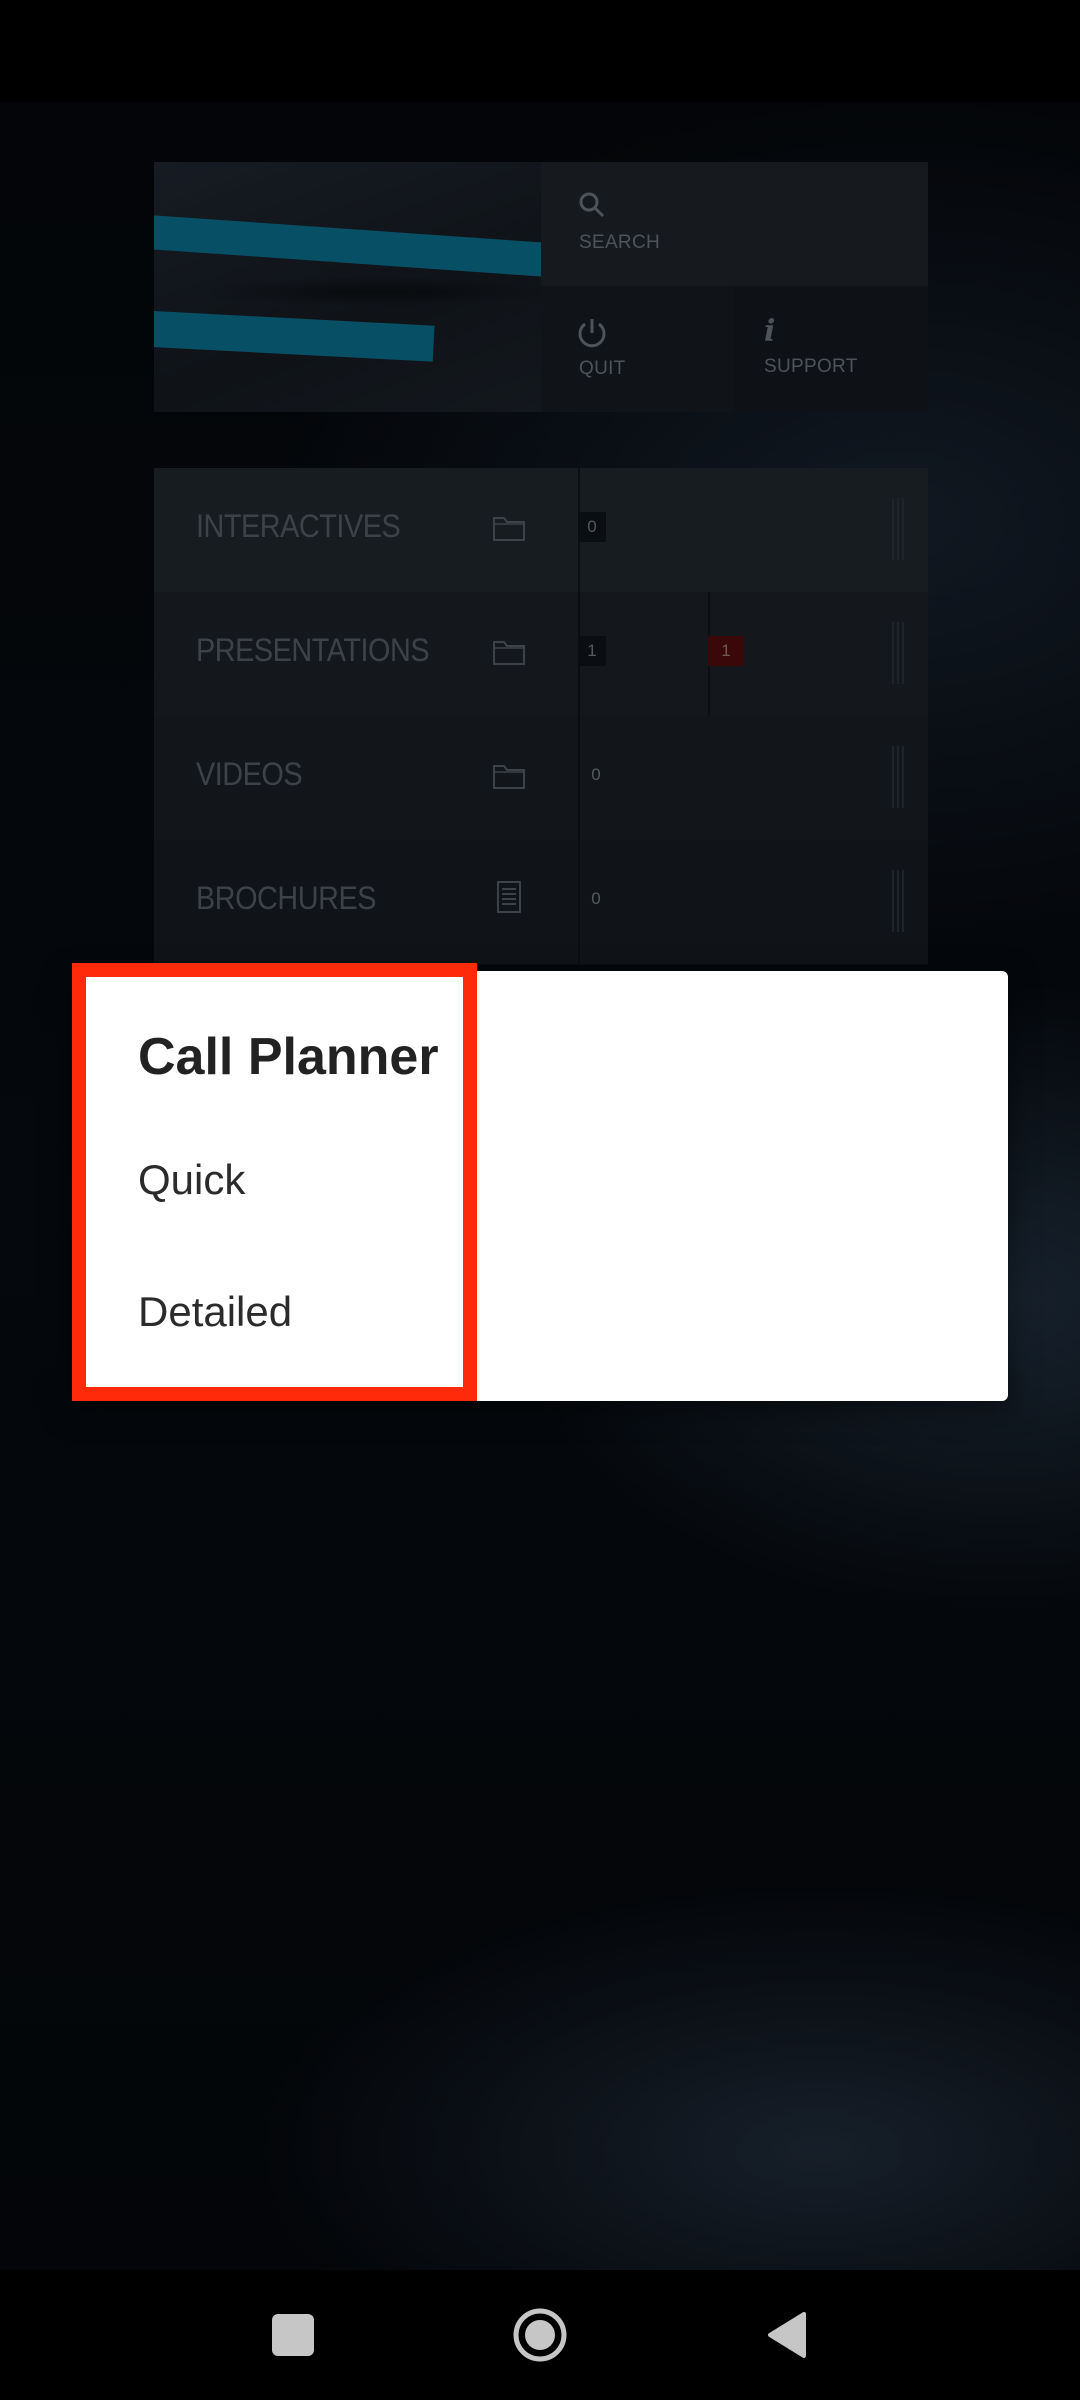 The width and height of the screenshot is (1080, 2400). What do you see at coordinates (293, 2335) in the screenshot?
I see `recent-apps-icon` at bounding box center [293, 2335].